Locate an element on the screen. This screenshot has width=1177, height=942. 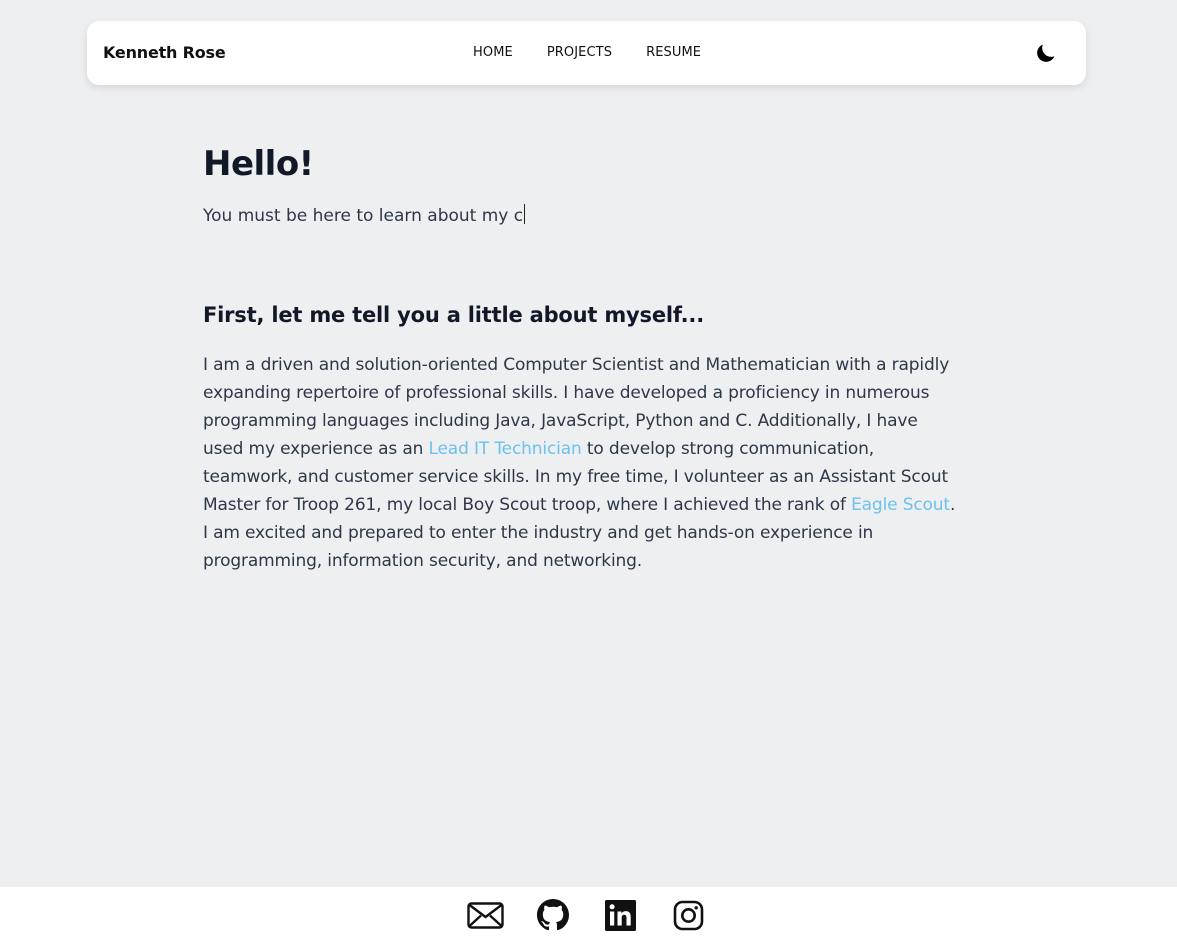
moon-icon is located at coordinates (1046, 53).